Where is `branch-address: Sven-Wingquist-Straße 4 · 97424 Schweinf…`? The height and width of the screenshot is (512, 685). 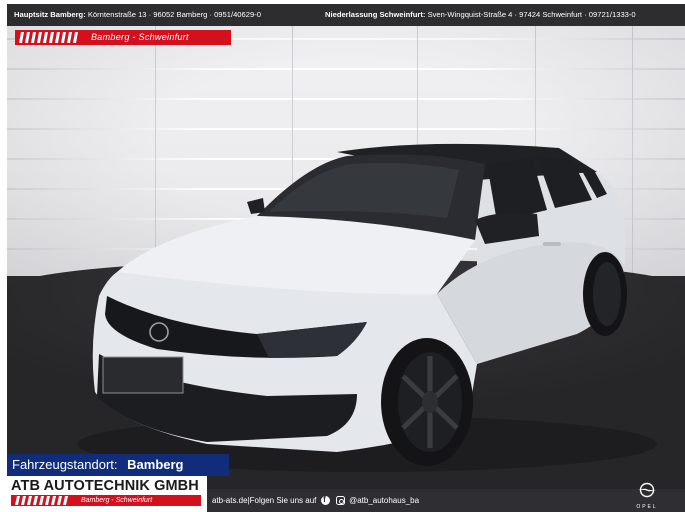
branch-address: Sven-Wingquist-Straße 4 · 97424 Schweinf… is located at coordinates (531, 14).